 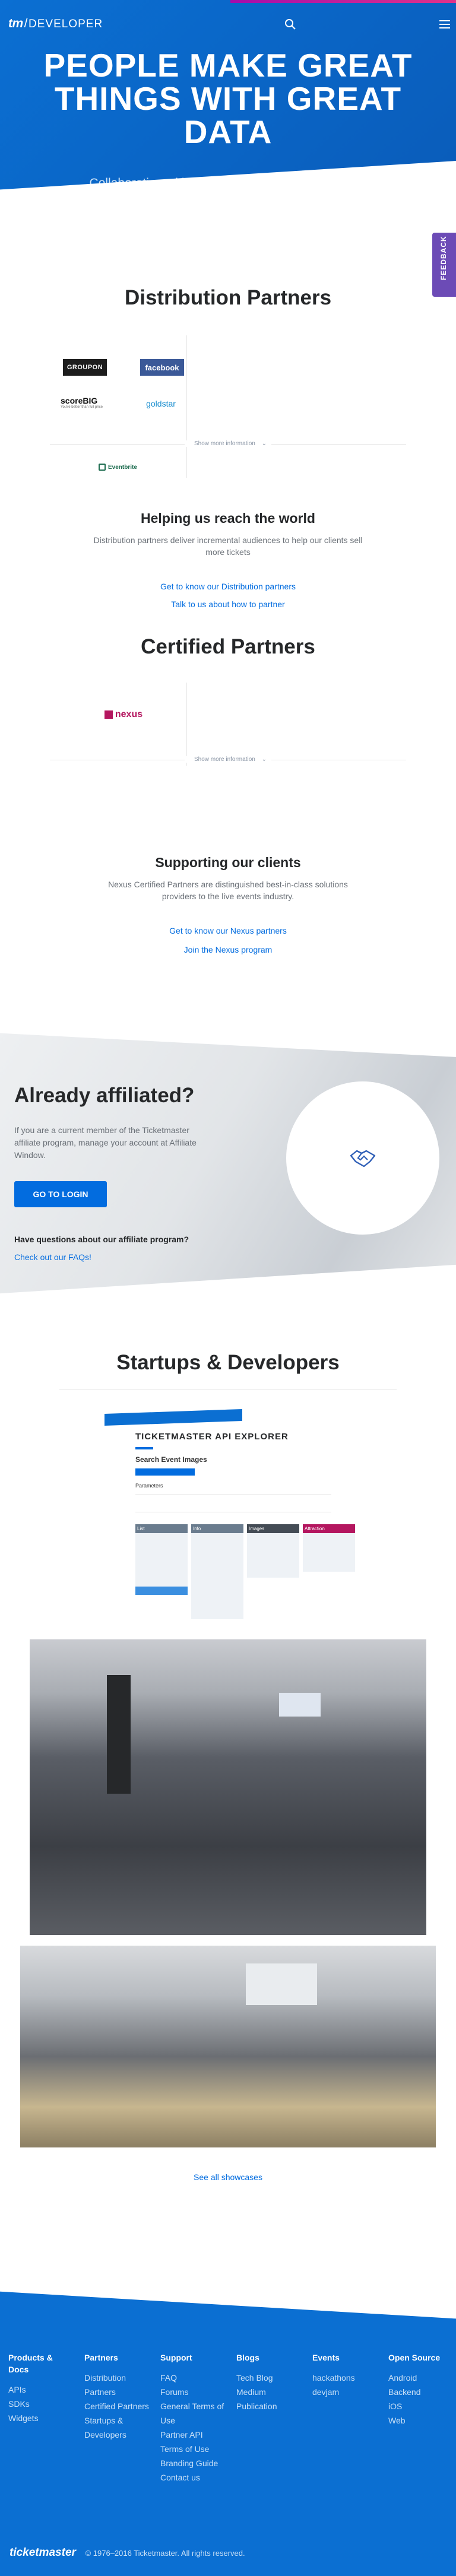 I want to click on footer-link: Partner API Terms of Use, so click(x=193, y=2442).